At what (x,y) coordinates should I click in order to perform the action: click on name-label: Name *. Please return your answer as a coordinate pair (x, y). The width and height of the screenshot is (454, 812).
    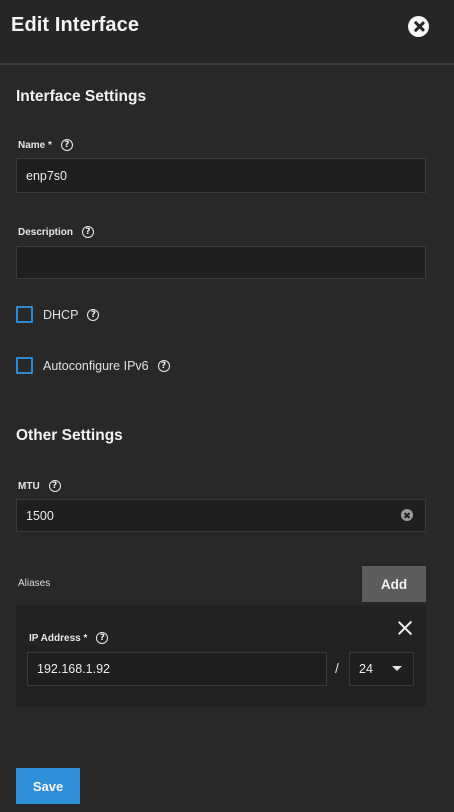
    Looking at the image, I should click on (35, 145).